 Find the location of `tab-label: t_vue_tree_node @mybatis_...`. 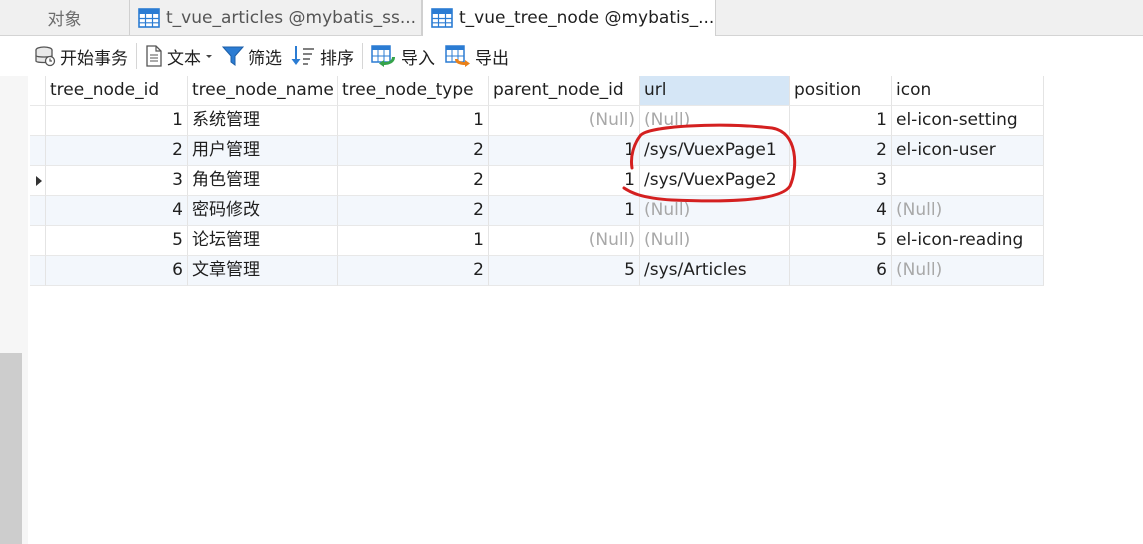

tab-label: t_vue_tree_node @mybatis_... is located at coordinates (587, 18).